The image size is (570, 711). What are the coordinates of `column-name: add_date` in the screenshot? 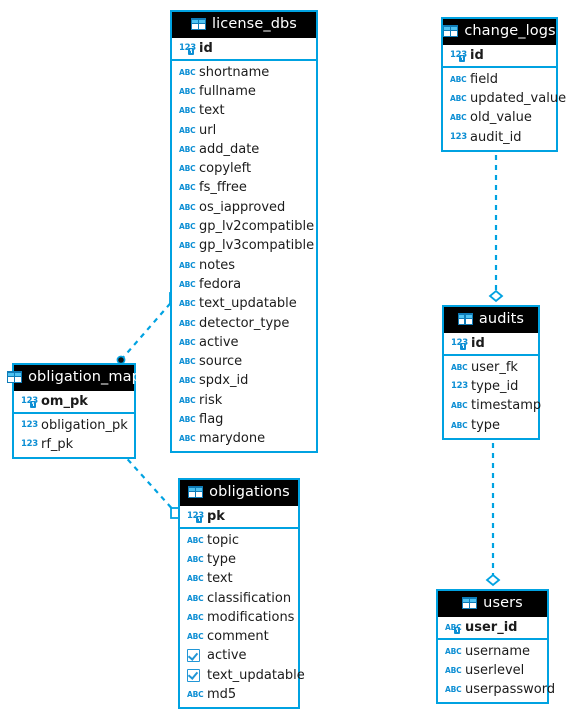 It's located at (229, 149).